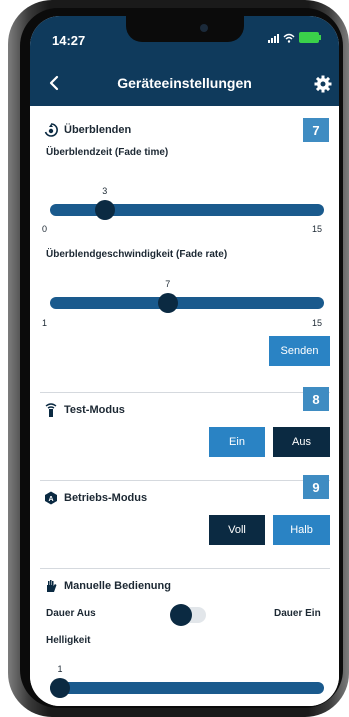 The width and height of the screenshot is (349, 717). What do you see at coordinates (187, 682) in the screenshot?
I see `brightness-slider: 1` at bounding box center [187, 682].